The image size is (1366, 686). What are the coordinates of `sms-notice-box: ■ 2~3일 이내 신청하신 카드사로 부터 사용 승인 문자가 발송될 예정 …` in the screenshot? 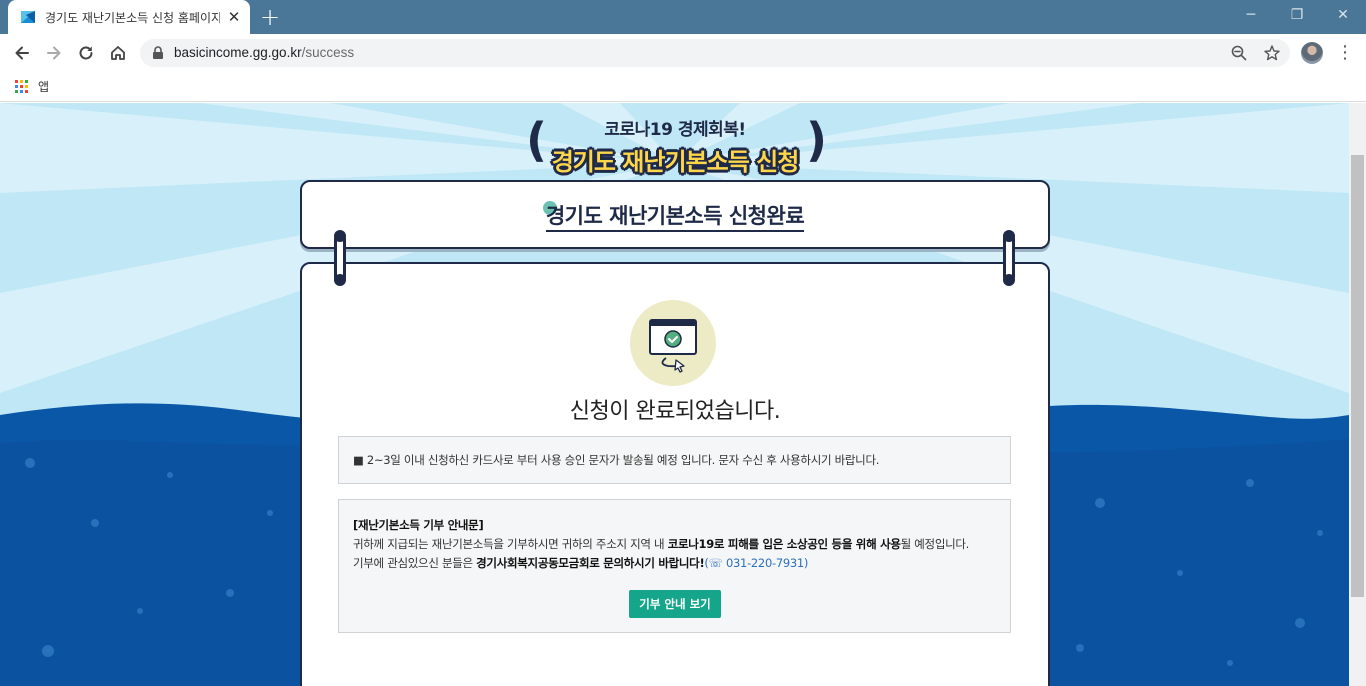 It's located at (674, 460).